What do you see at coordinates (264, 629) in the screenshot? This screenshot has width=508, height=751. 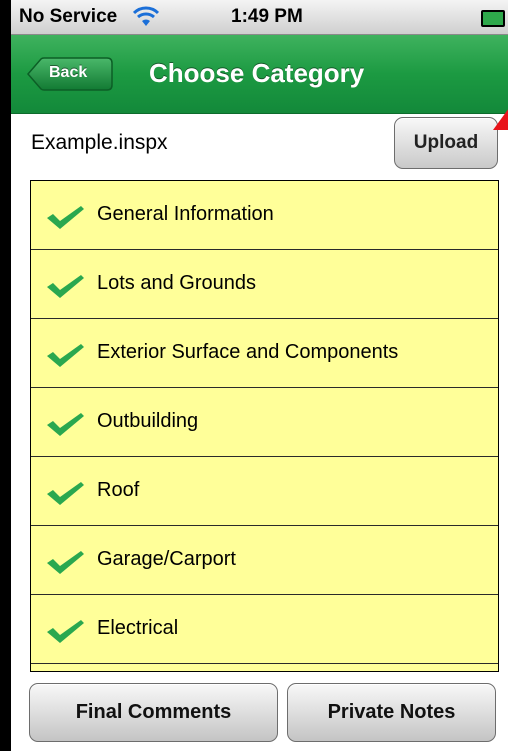 I see `category-row: Electrical` at bounding box center [264, 629].